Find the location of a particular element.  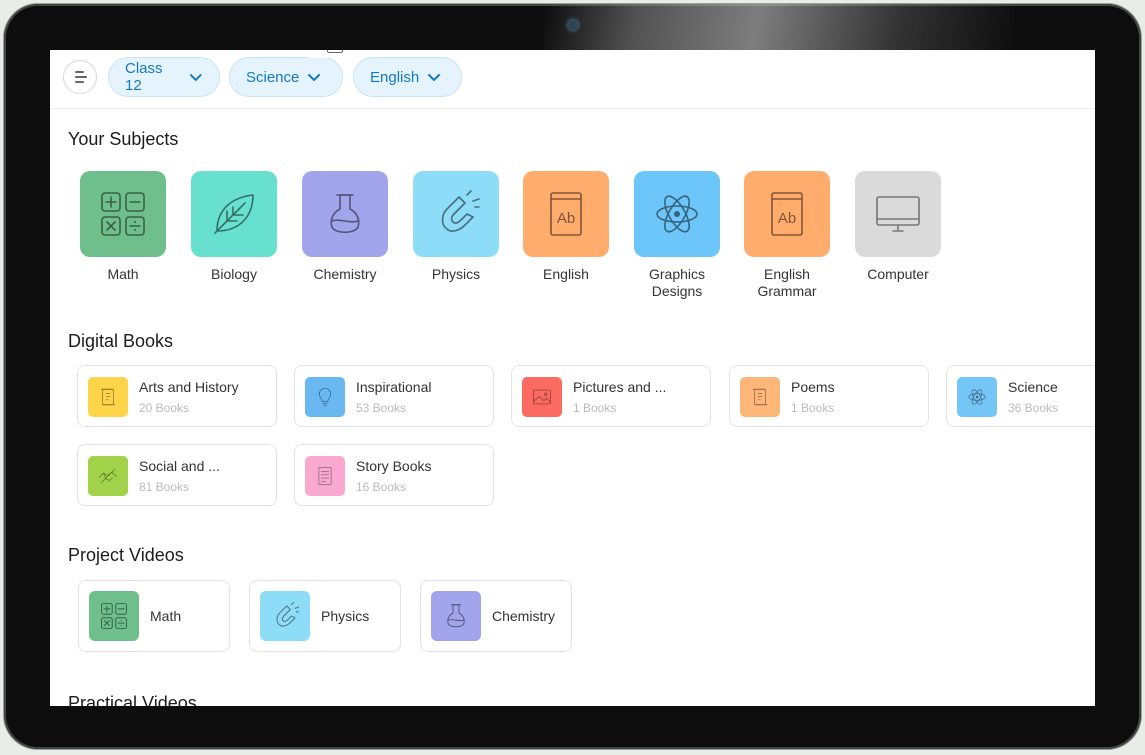

monitor-icon is located at coordinates (898, 214).